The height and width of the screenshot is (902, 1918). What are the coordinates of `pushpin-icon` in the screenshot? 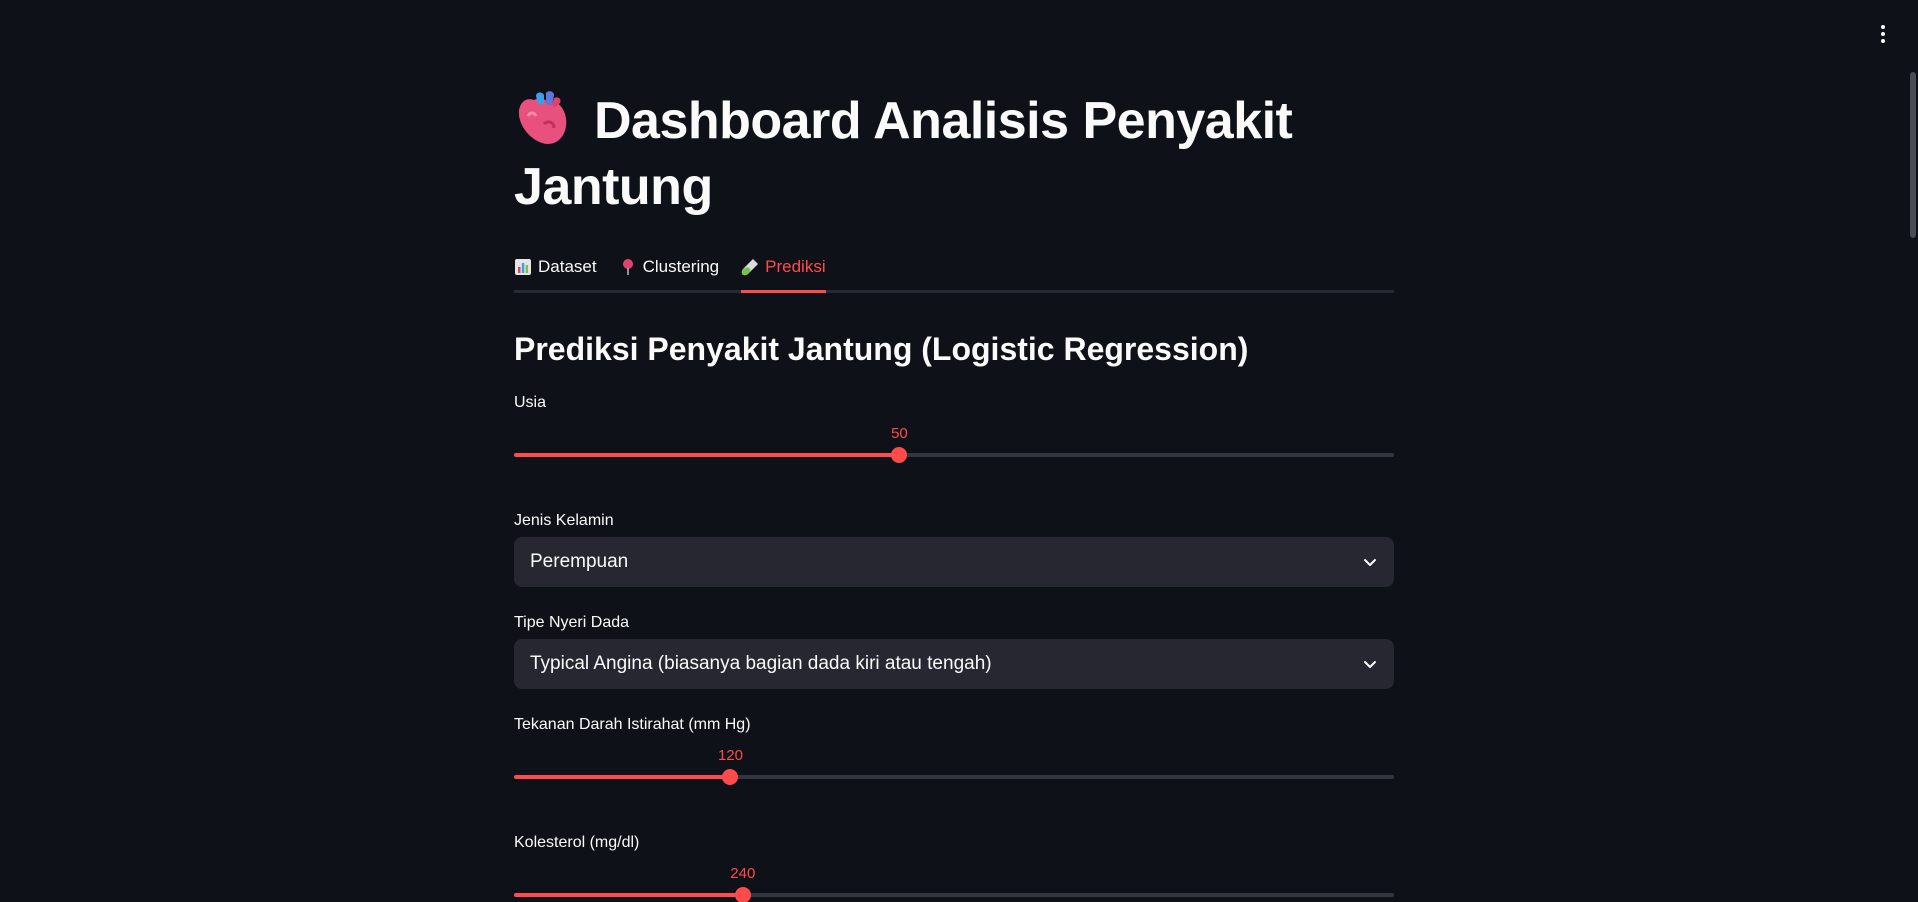 It's located at (627, 267).